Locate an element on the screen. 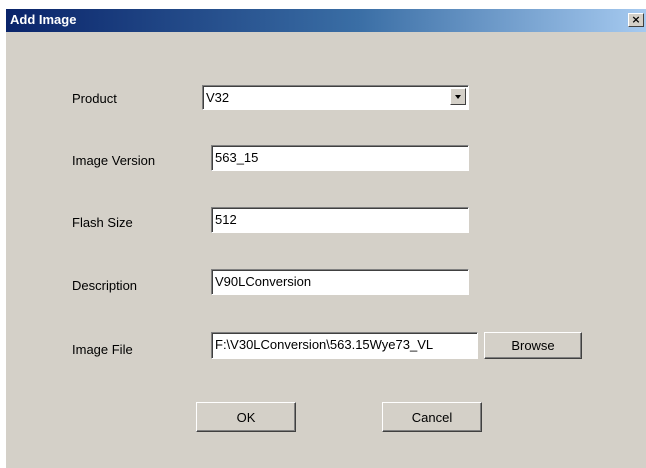 This screenshot has height=468, width=646. ok-button: OK is located at coordinates (246, 417).